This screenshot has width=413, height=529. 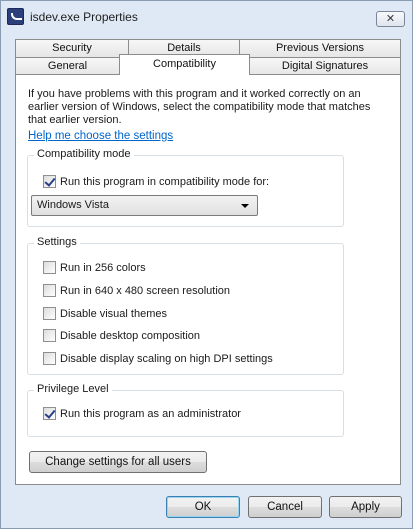 I want to click on ok-button: OK, so click(x=203, y=507).